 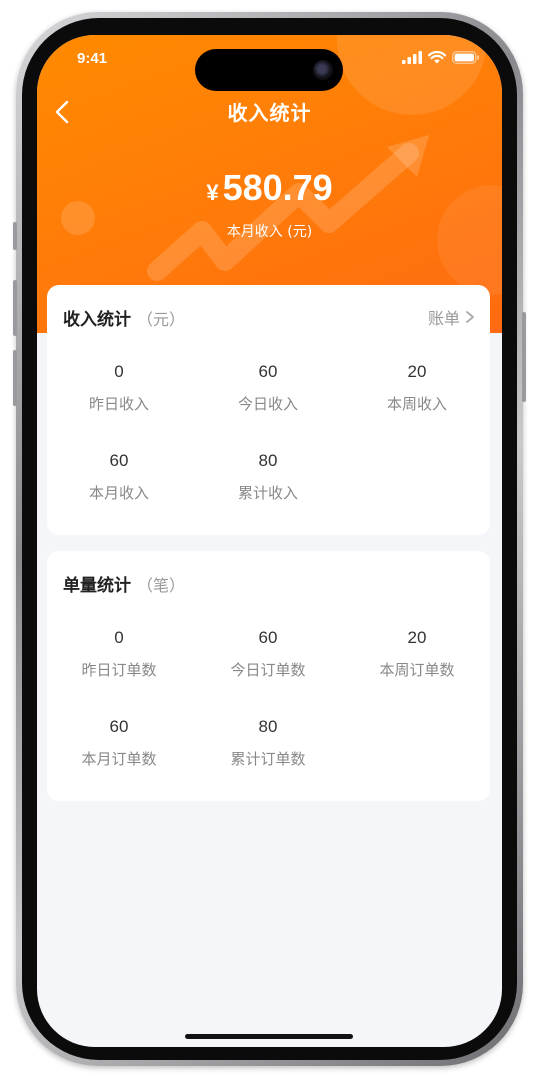 I want to click on stat-label: 本周订单数, so click(x=417, y=670).